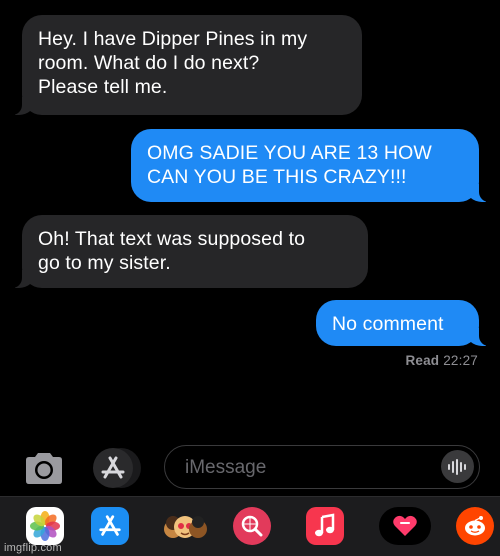 Image resolution: width=500 pixels, height=556 pixels. Describe the element at coordinates (44, 468) in the screenshot. I see `camera-icon` at that location.